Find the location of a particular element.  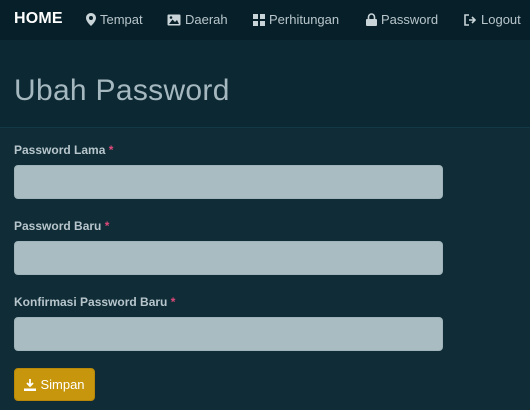

logout-icon is located at coordinates (470, 19).